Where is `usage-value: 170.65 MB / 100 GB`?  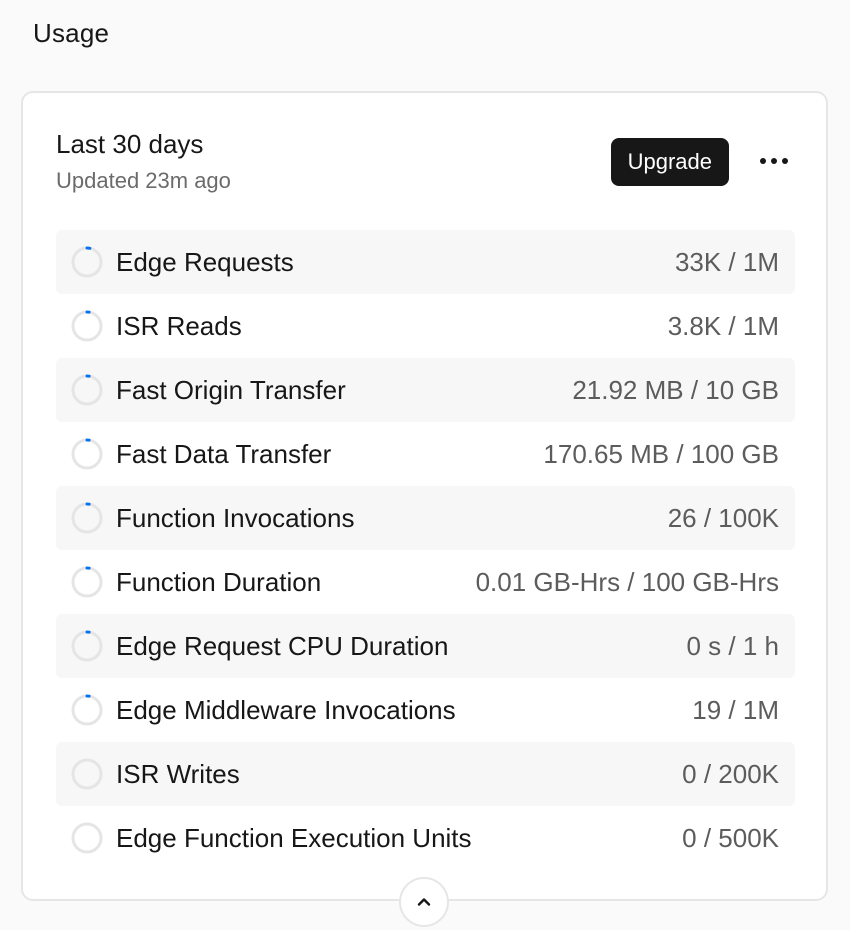 usage-value: 170.65 MB / 100 GB is located at coordinates (661, 453).